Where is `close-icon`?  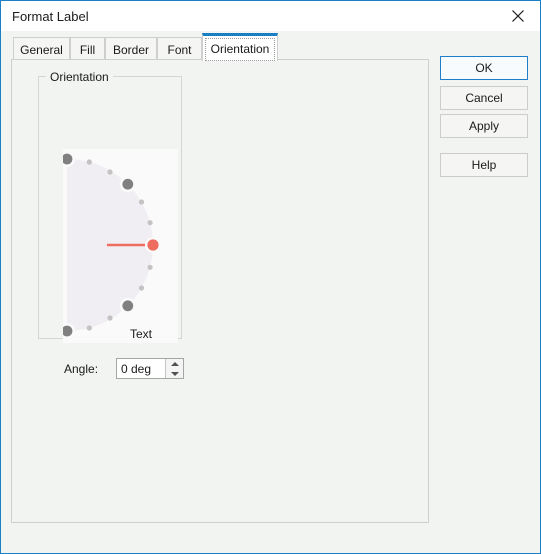 close-icon is located at coordinates (518, 15).